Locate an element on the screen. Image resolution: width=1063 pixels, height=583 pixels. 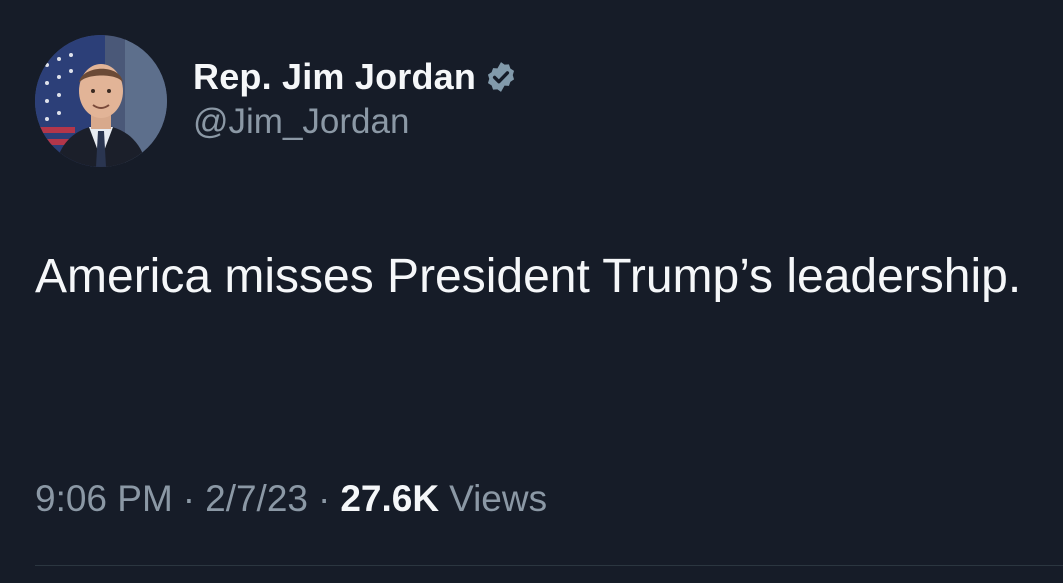
display-name: Rep. Jim Jordan is located at coordinates (334, 77).